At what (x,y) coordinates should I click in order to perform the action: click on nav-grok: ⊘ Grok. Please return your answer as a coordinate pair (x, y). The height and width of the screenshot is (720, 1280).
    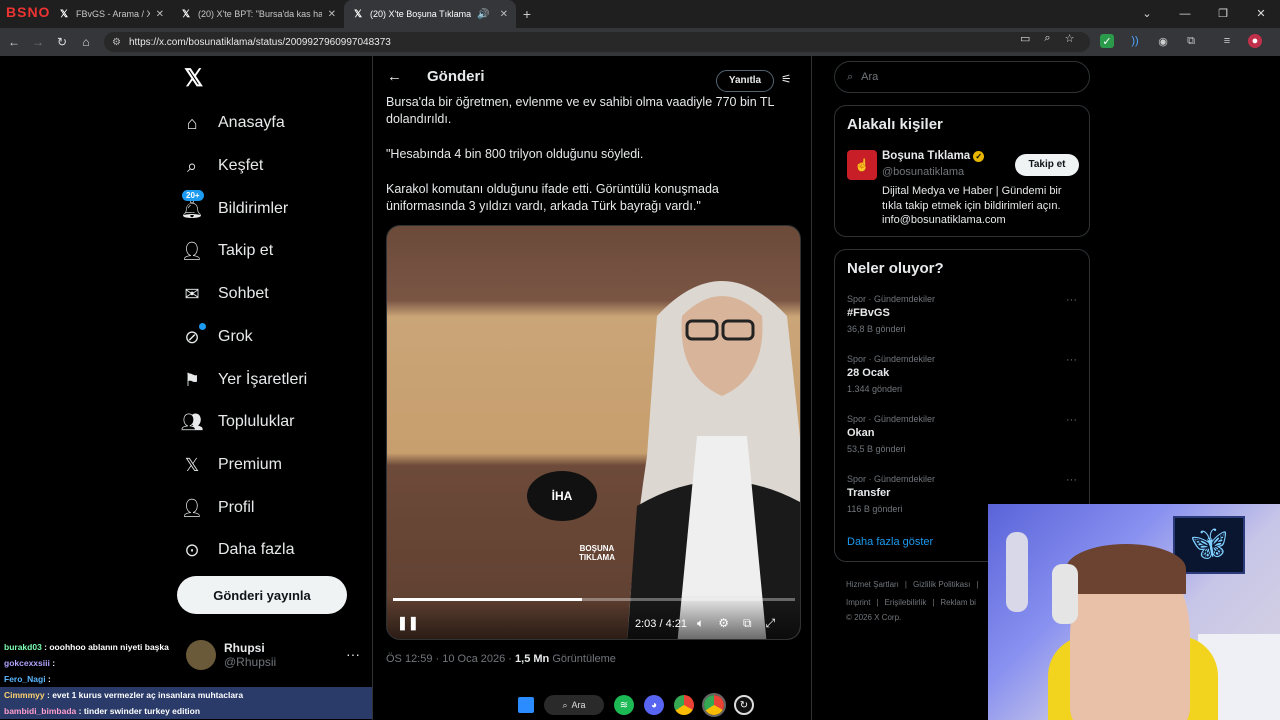
    Looking at the image, I should click on (216, 336).